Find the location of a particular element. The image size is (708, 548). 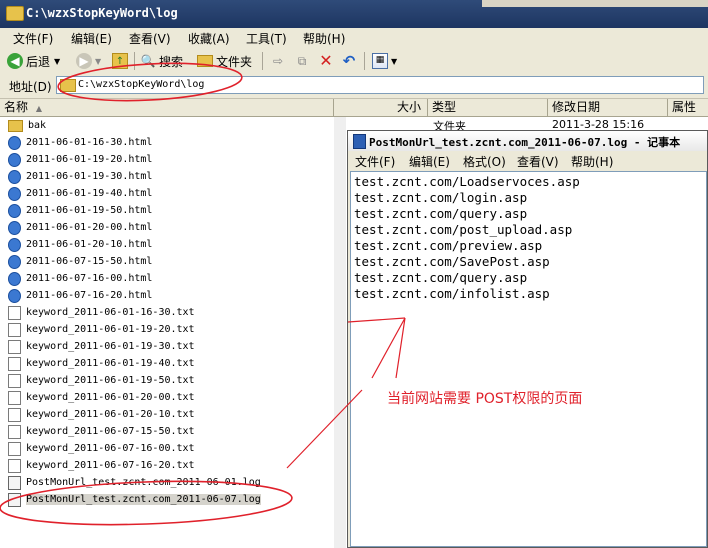

file-row: 2011-06-01-20-00.html is located at coordinates (80, 227).